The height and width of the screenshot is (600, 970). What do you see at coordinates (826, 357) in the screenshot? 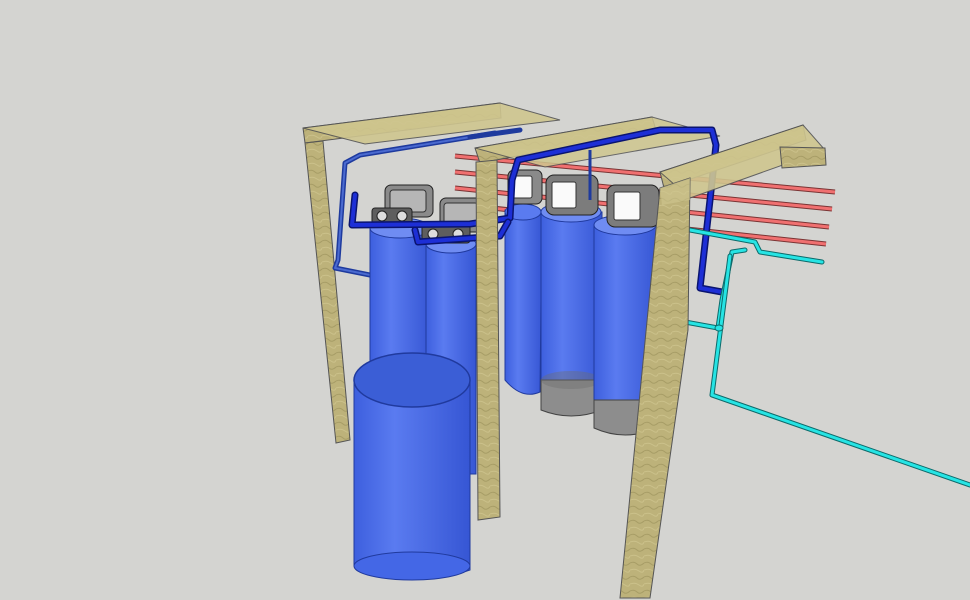
I see `treated-water-lines` at bounding box center [826, 357].